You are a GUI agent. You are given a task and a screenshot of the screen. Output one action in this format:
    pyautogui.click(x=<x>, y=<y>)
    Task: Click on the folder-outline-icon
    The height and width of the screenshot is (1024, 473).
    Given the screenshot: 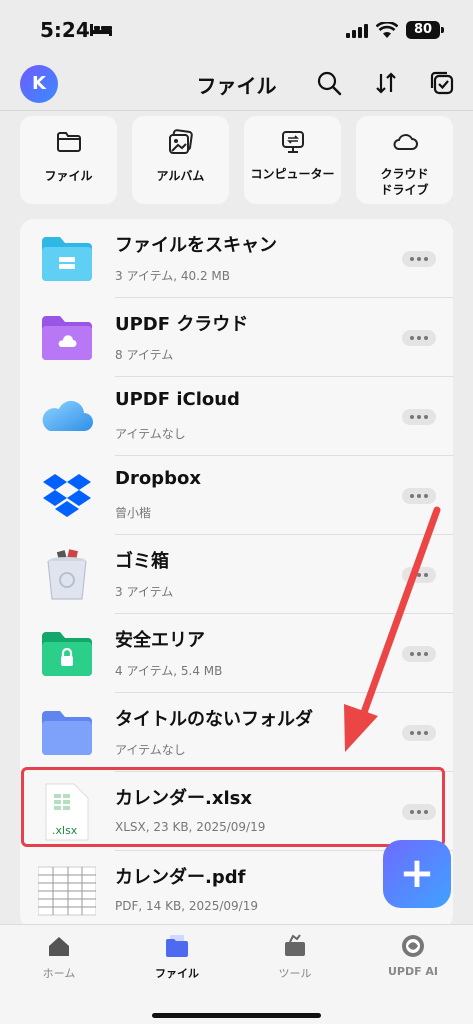 What is the action you would take?
    pyautogui.click(x=69, y=142)
    